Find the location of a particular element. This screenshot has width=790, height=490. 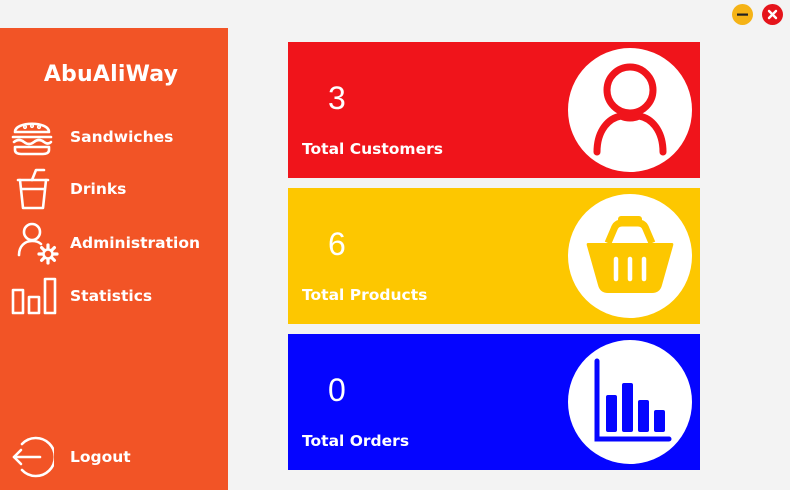

minimize-button is located at coordinates (742, 14).